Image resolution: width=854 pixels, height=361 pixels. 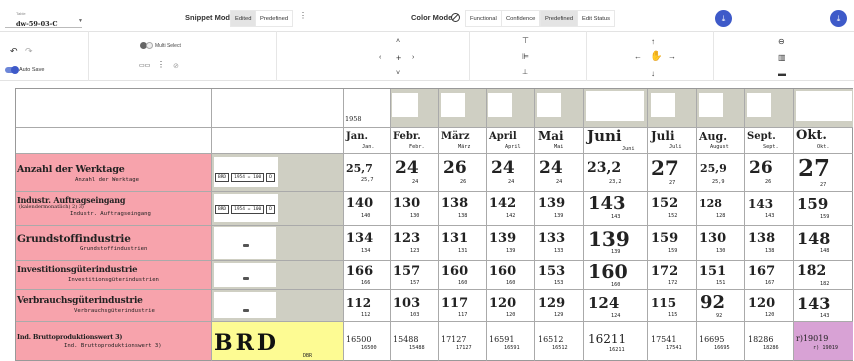 I want to click on month-header: Aug., so click(x=713, y=136).